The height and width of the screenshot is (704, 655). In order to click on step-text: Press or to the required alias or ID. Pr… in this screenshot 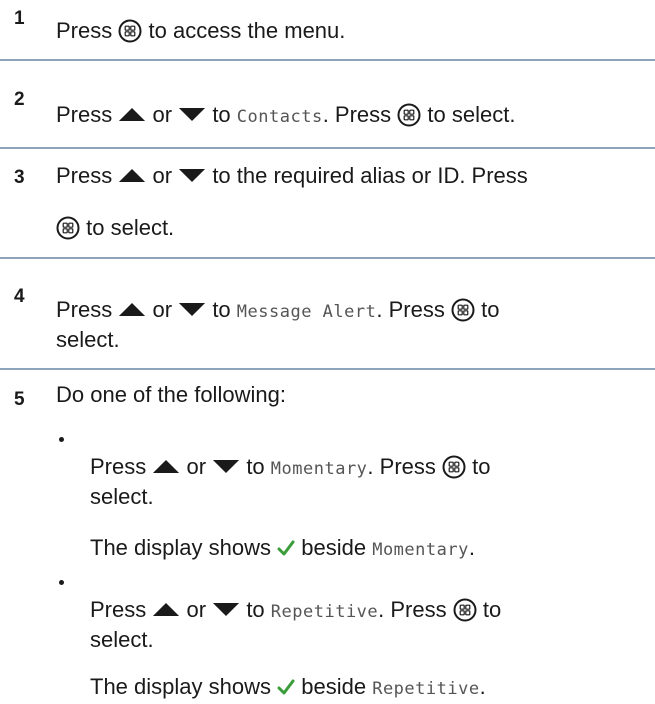, I will do `click(292, 175)`.